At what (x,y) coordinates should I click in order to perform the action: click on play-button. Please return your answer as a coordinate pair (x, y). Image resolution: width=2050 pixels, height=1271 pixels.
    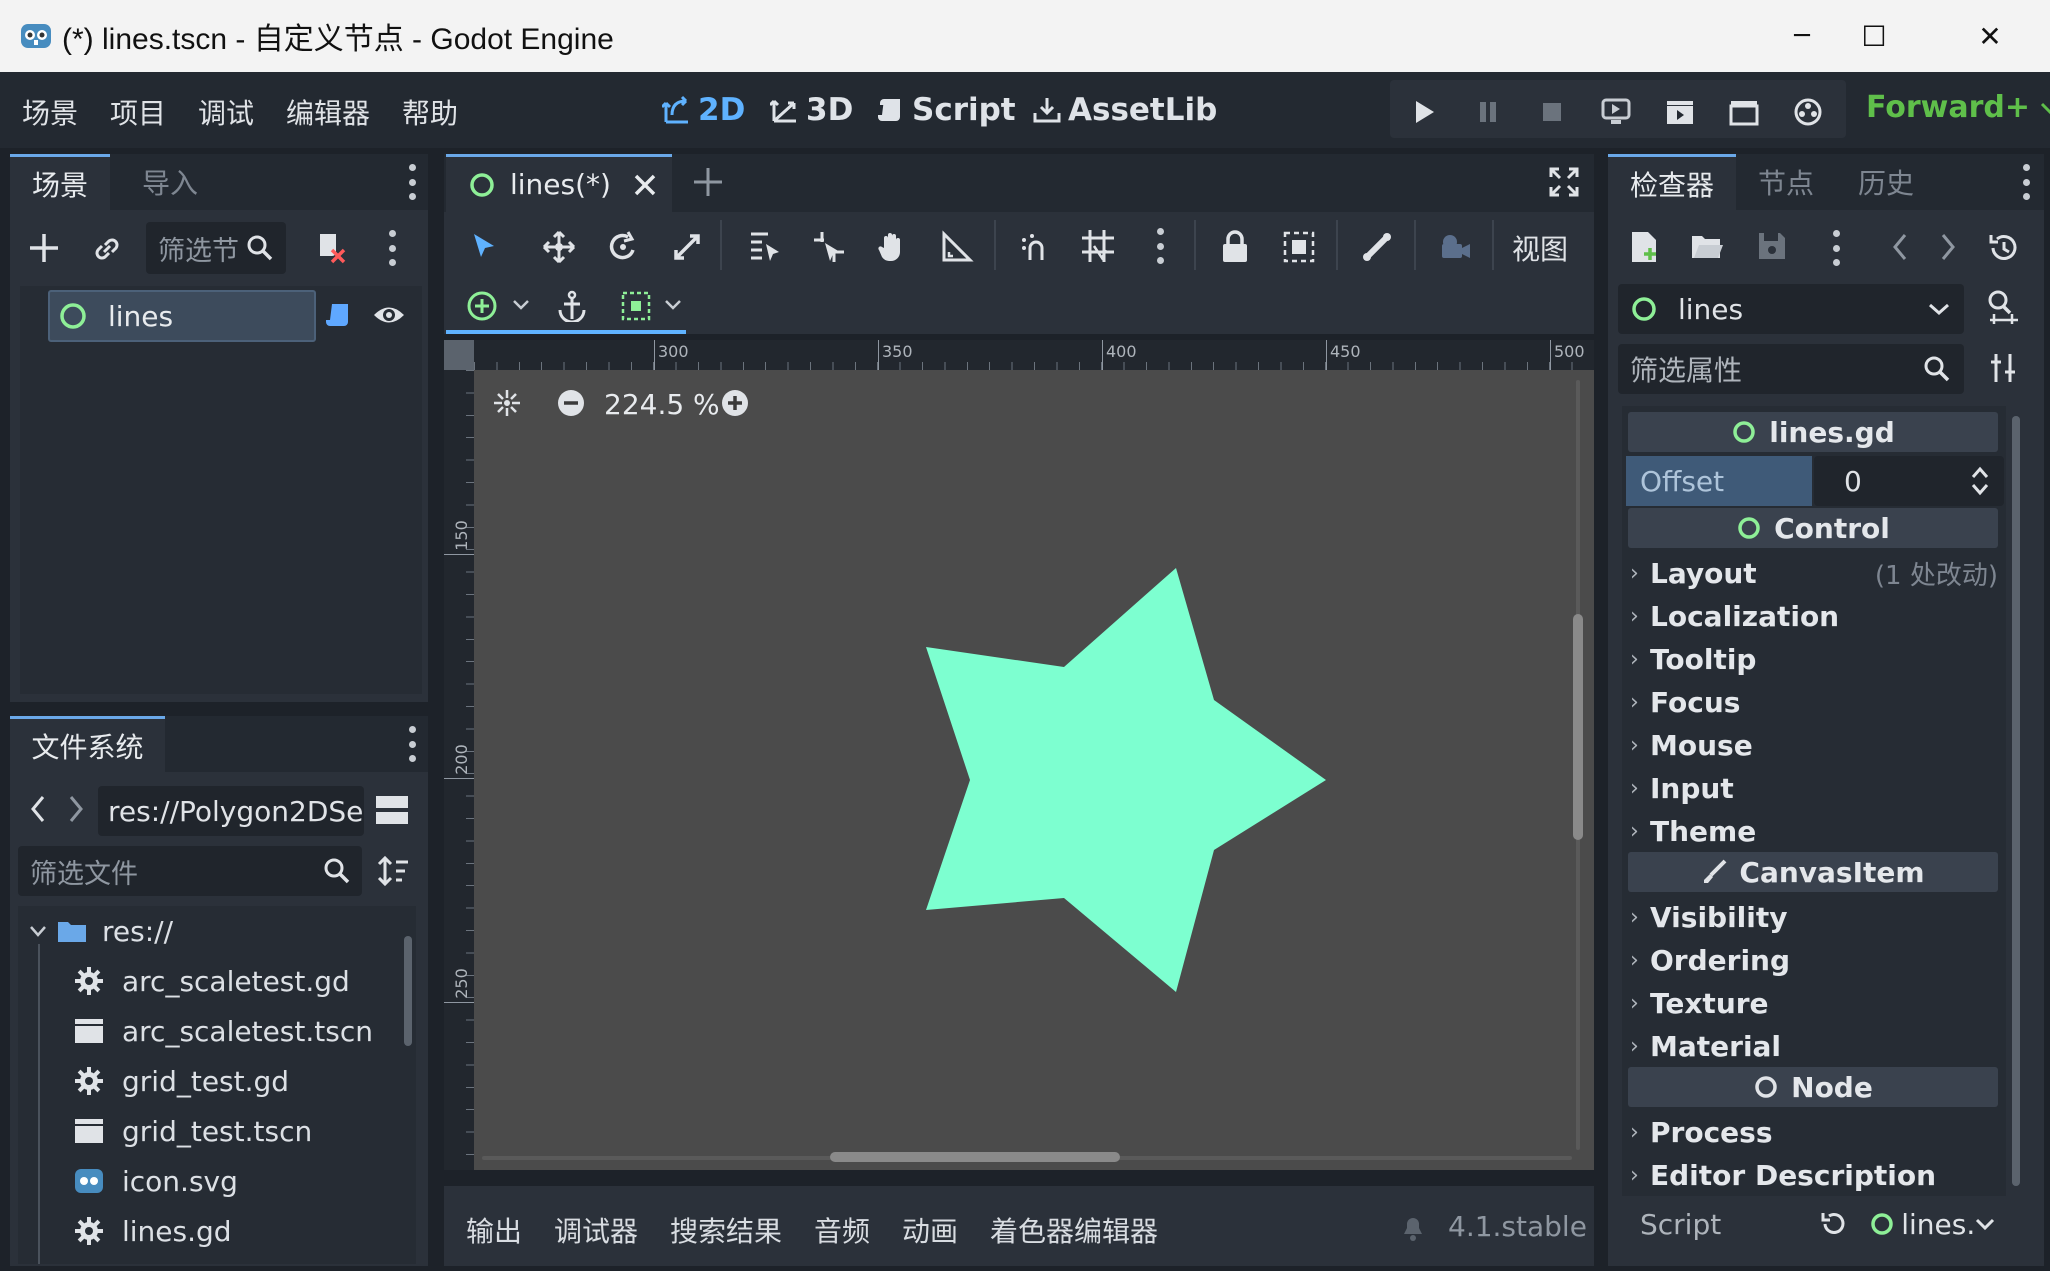
    Looking at the image, I should click on (1424, 112).